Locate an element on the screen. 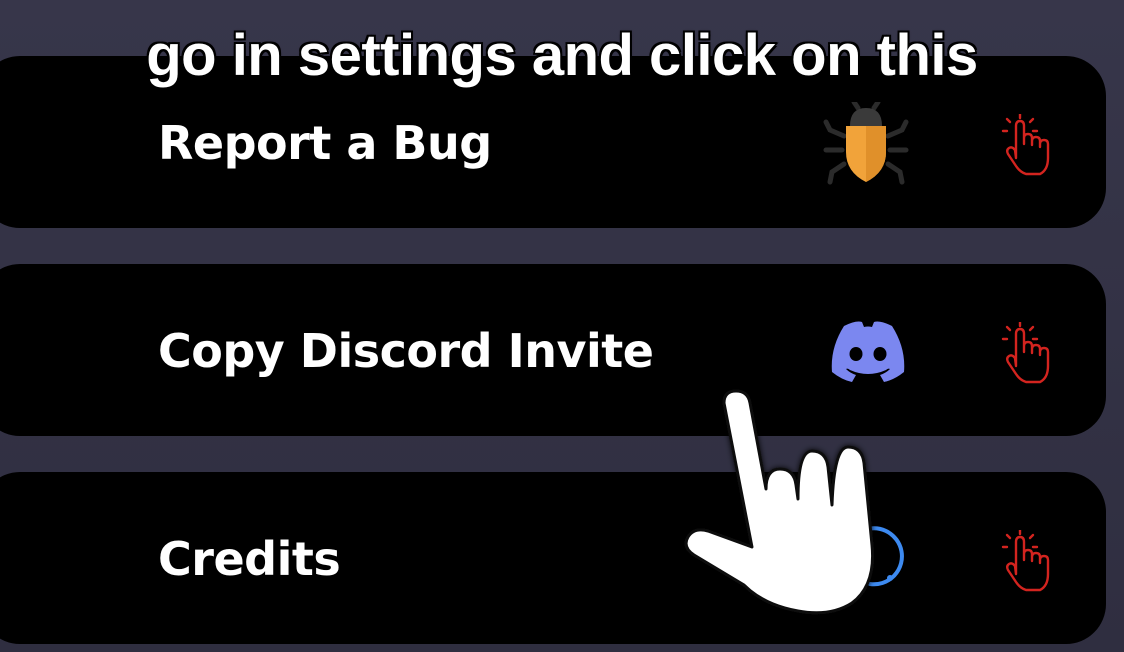 The width and height of the screenshot is (1124, 652). bug-icon is located at coordinates (866, 143).